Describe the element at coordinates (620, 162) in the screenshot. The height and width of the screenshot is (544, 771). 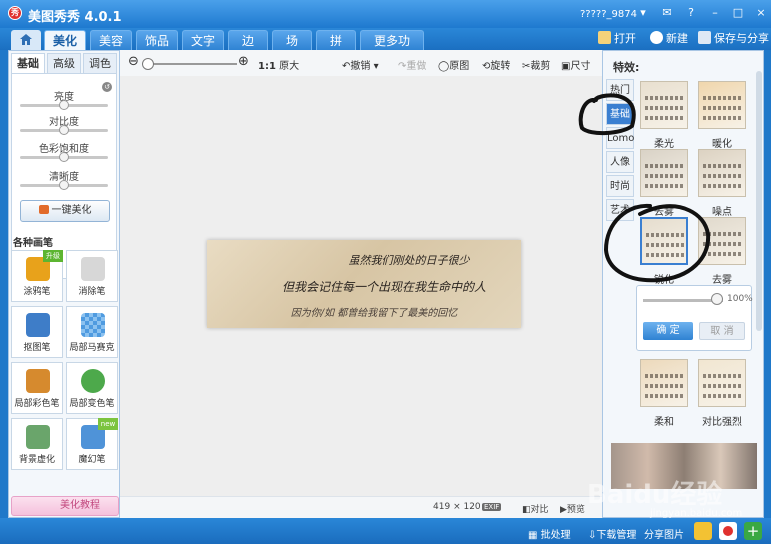
I see `vtab-portrait: 人像` at that location.